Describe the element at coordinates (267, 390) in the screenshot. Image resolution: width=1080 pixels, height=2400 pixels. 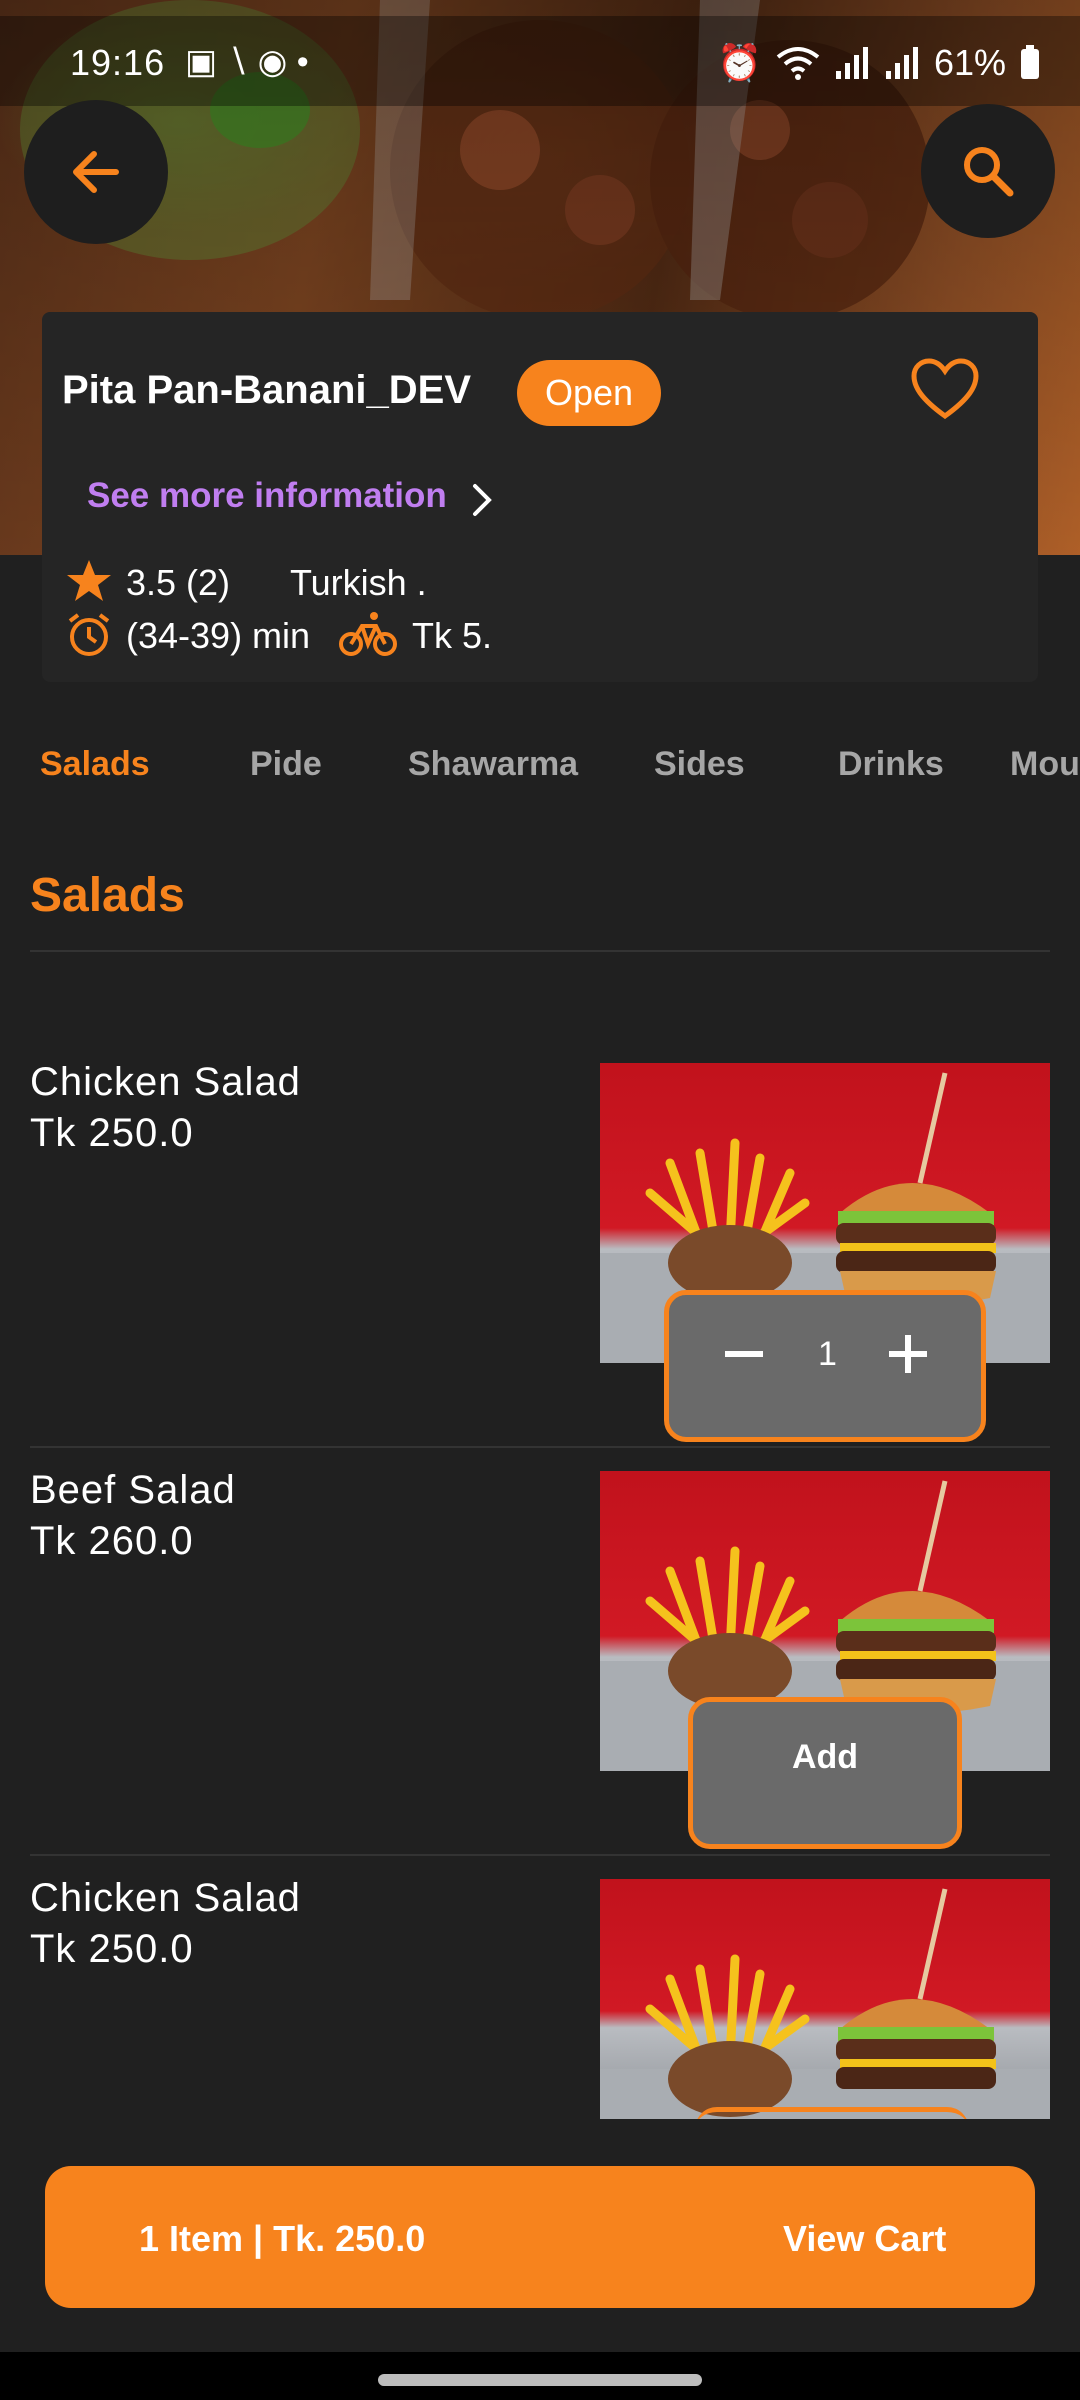
I see `restaurant-name: Pita Pan-Banani_DEV` at that location.